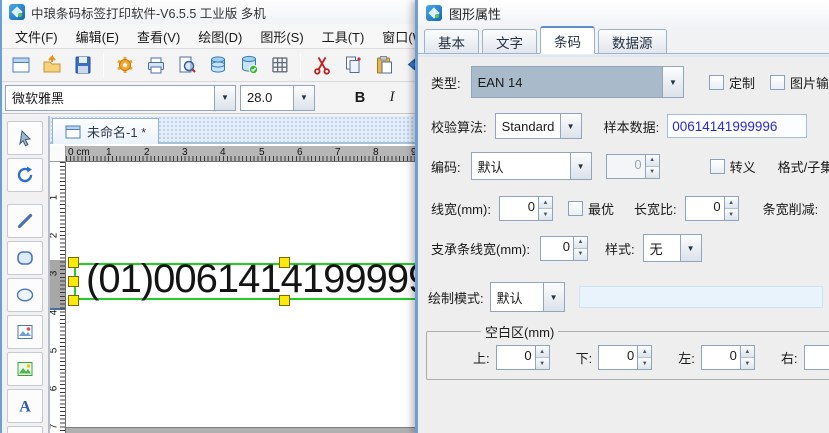 Image resolution: width=829 pixels, height=433 pixels. I want to click on menu-edit: 编辑(E), so click(97, 36).